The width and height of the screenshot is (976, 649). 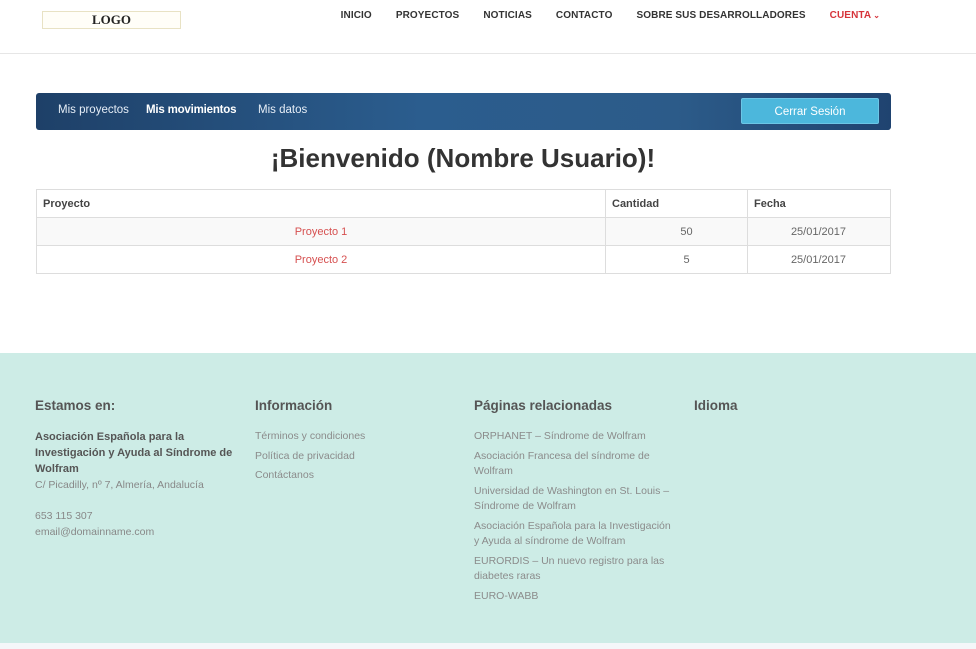 I want to click on tab-mis-datos: Mis datos, so click(x=282, y=110).